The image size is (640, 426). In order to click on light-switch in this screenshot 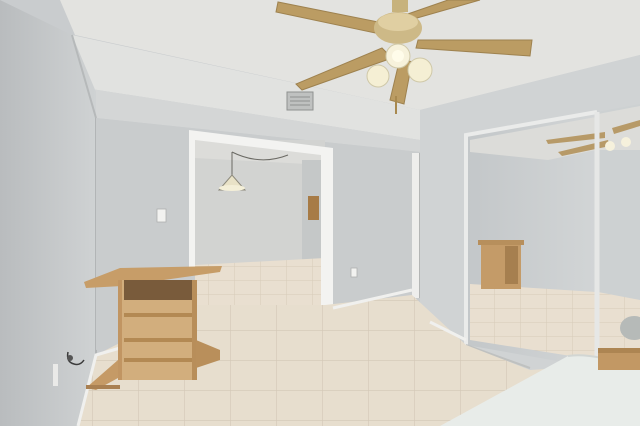, I will do `click(161, 215)`.